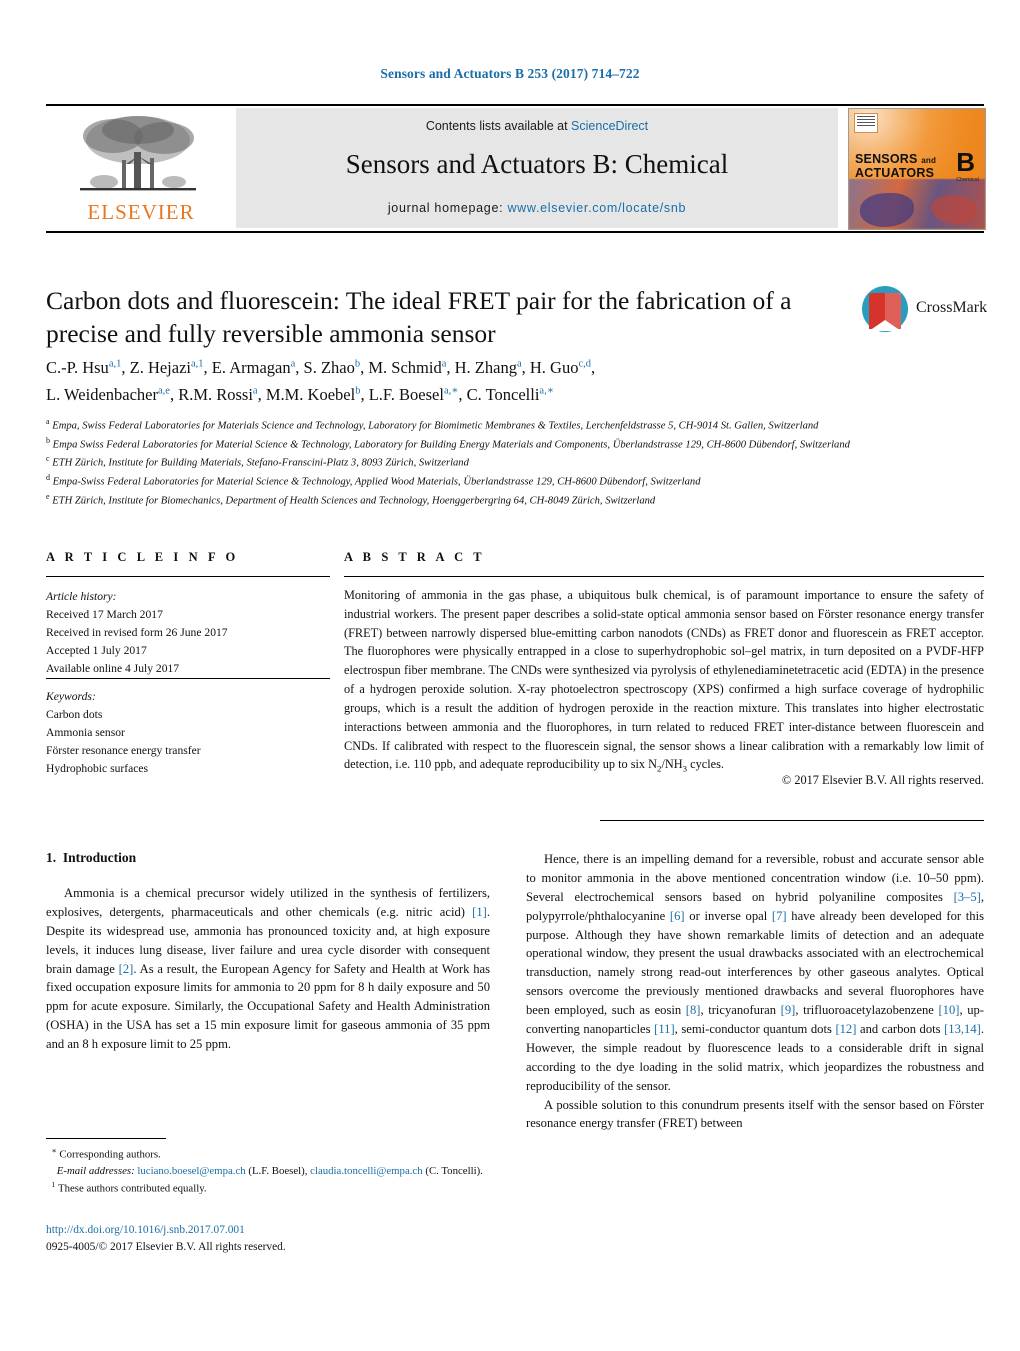 Image resolution: width=1020 pixels, height=1351 pixels. Describe the element at coordinates (885, 309) in the screenshot. I see `crossmark-icon` at that location.